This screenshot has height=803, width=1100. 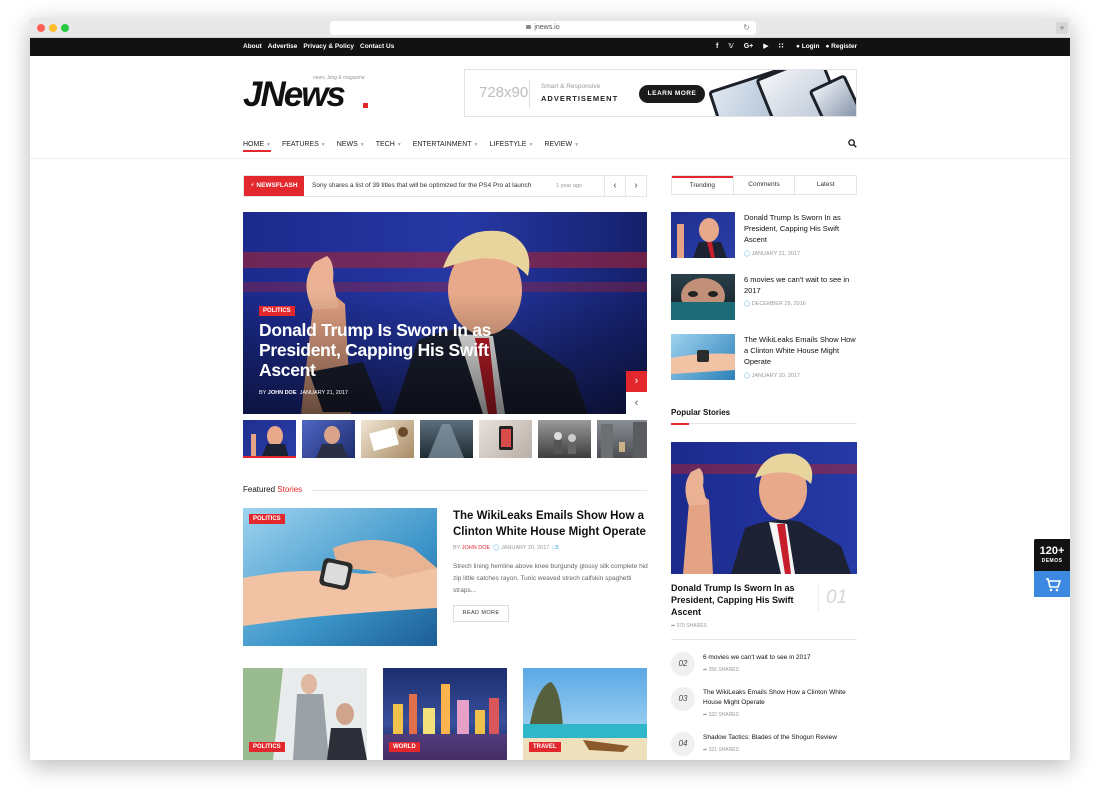 I want to click on reload-icon: ↻, so click(x=746, y=28).